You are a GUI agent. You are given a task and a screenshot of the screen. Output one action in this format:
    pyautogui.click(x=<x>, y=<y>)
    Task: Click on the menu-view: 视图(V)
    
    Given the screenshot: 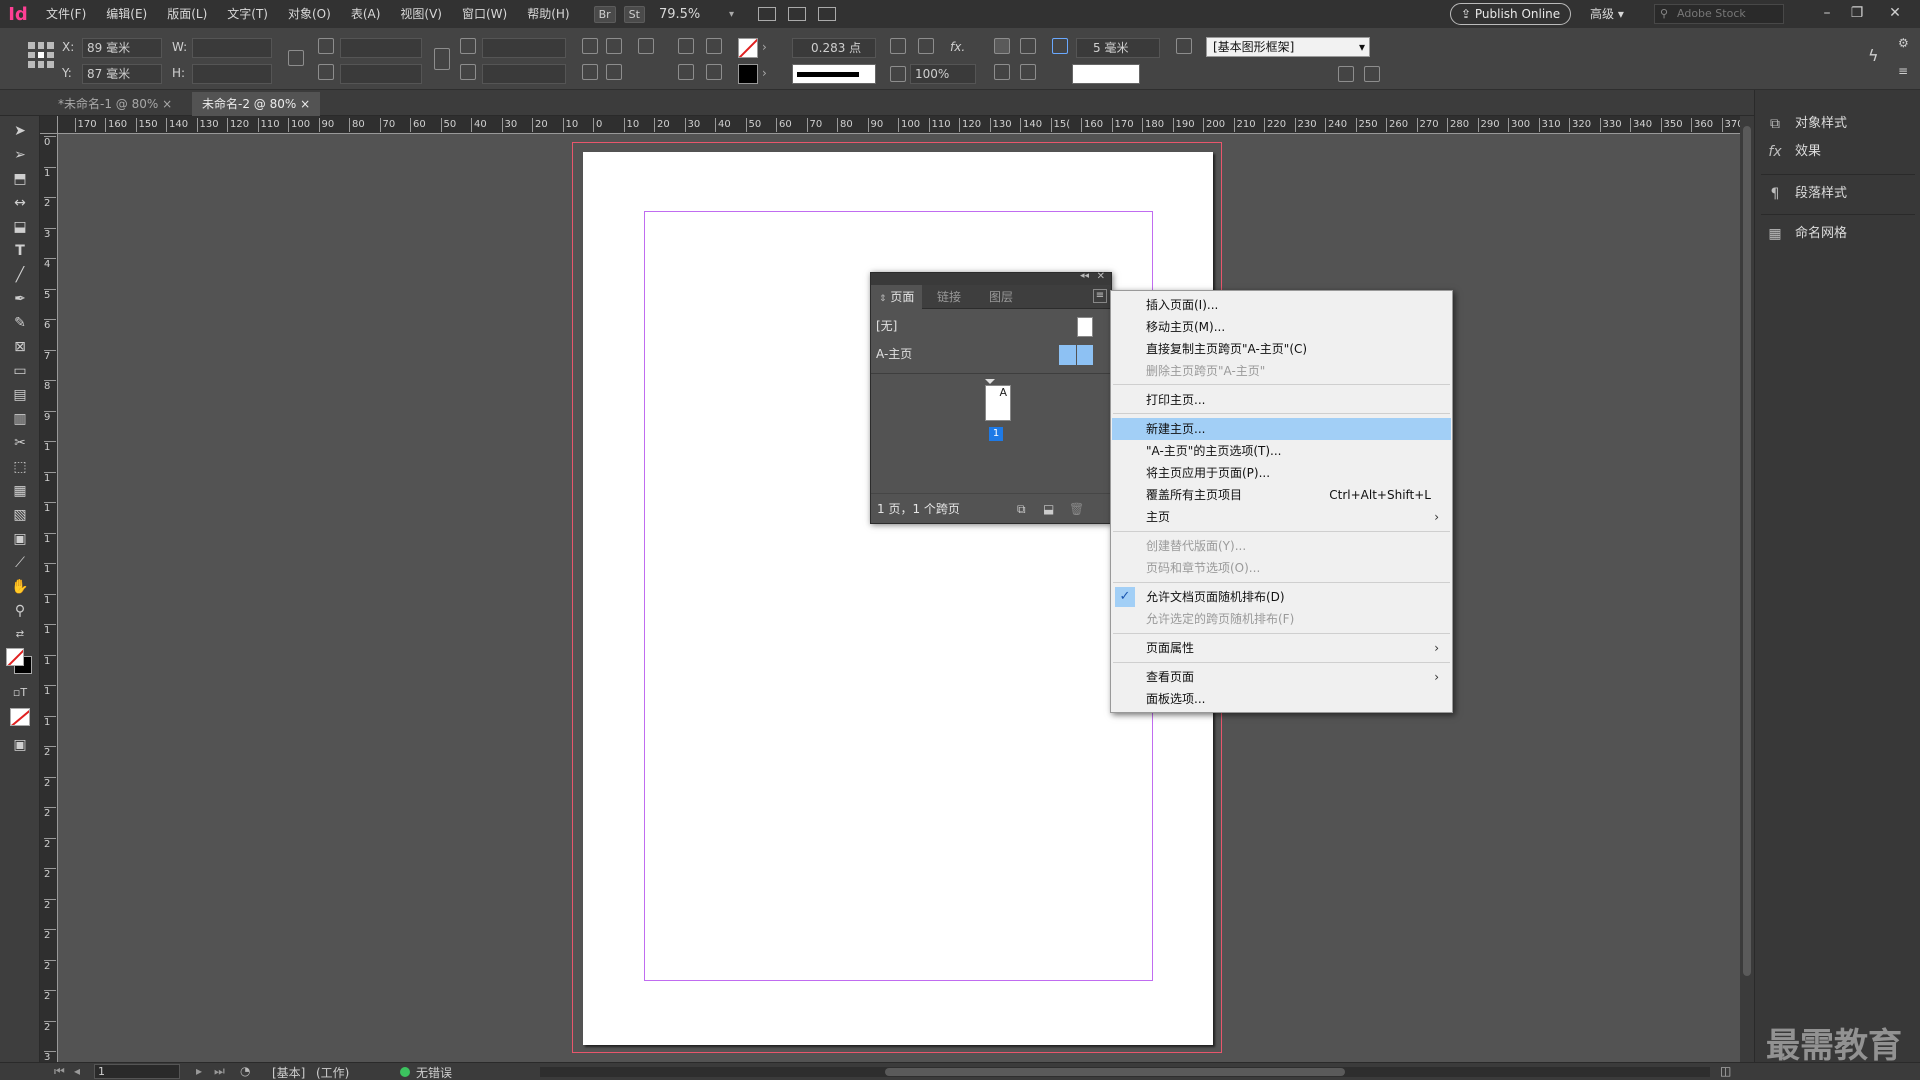 What is the action you would take?
    pyautogui.click(x=421, y=14)
    